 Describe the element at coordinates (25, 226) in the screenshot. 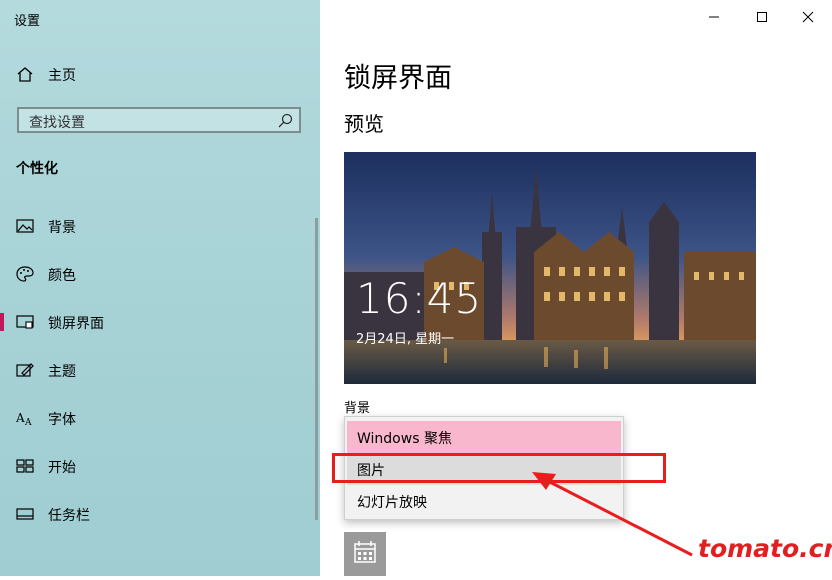

I see `image-icon` at that location.